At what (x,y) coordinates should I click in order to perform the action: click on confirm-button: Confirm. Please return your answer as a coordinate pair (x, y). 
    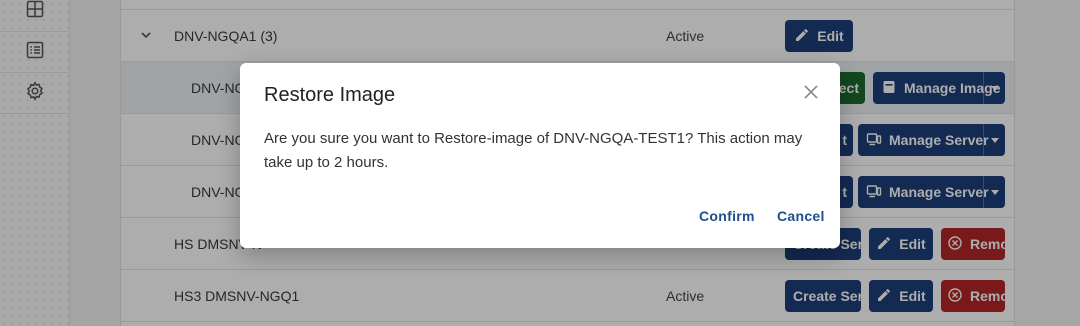
    Looking at the image, I should click on (727, 216).